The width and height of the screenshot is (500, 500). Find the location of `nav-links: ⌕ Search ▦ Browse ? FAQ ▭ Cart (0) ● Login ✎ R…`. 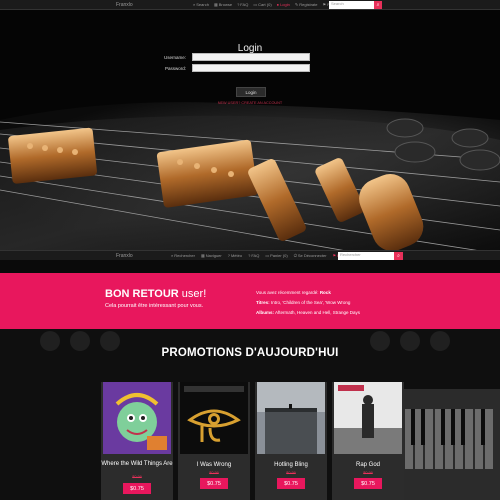

nav-links: ⌕ Search ▦ Browse ? FAQ ▭ Cart (0) ● Login ✎ R… is located at coordinates (262, 4).